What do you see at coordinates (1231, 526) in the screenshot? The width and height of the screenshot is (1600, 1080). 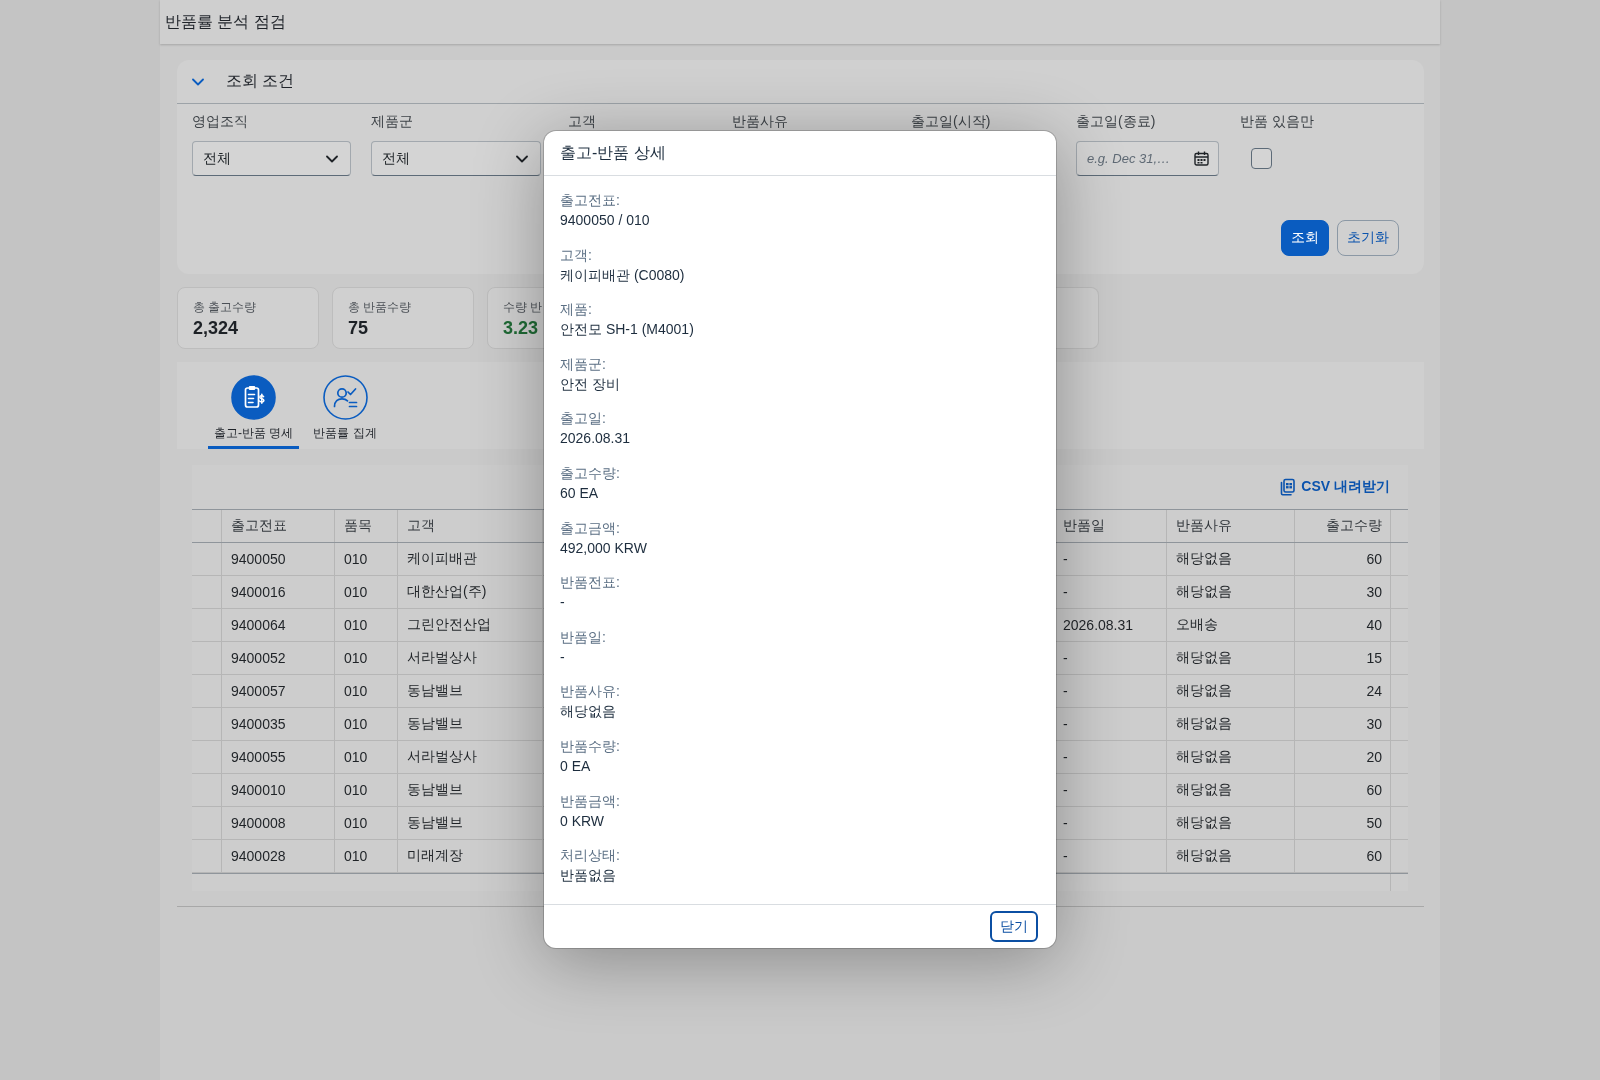 I see `column-header: 반품사유` at bounding box center [1231, 526].